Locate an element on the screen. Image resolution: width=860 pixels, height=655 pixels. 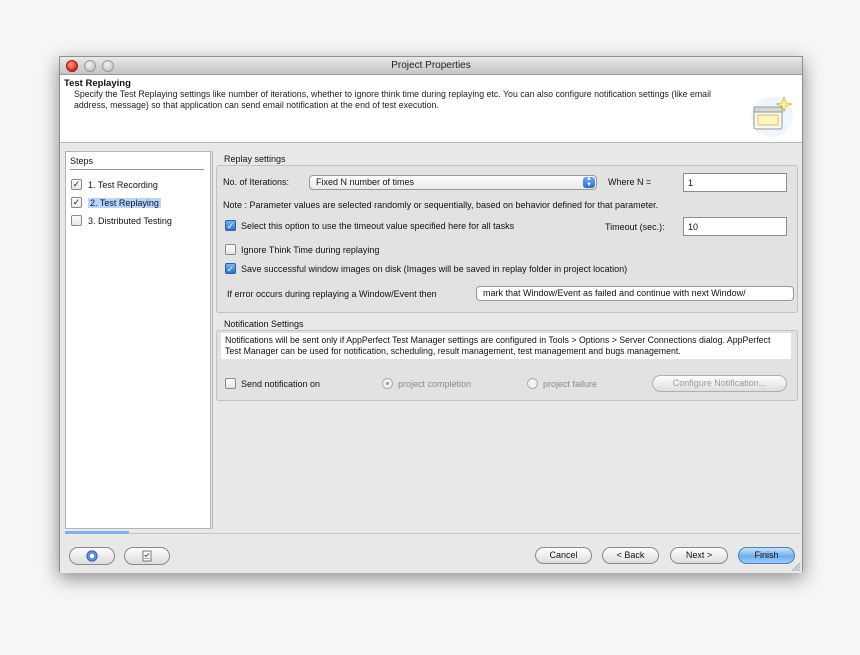
step-label: 3. Distributed Testing is located at coordinates (130, 220).